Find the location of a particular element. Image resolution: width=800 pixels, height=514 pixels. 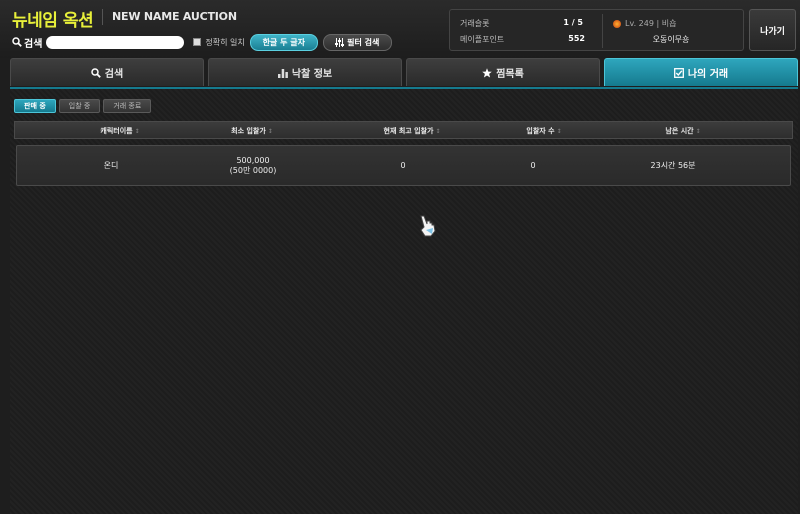

trade-status-tabs: 판매 중 입찰 중 거래 종료 is located at coordinates (84, 106).